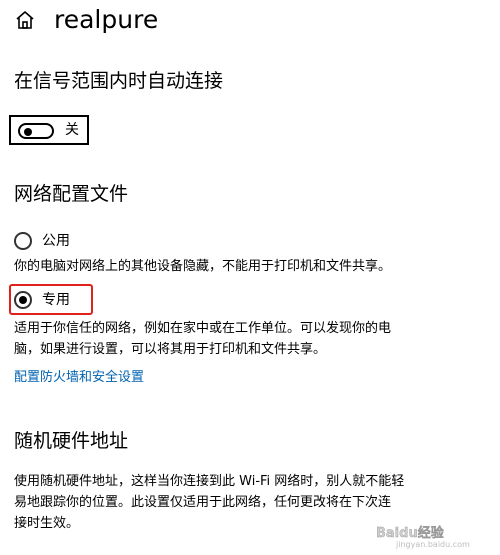 This screenshot has height=555, width=500. What do you see at coordinates (71, 194) in the screenshot?
I see `network-profile-title: 网络配置文件` at bounding box center [71, 194].